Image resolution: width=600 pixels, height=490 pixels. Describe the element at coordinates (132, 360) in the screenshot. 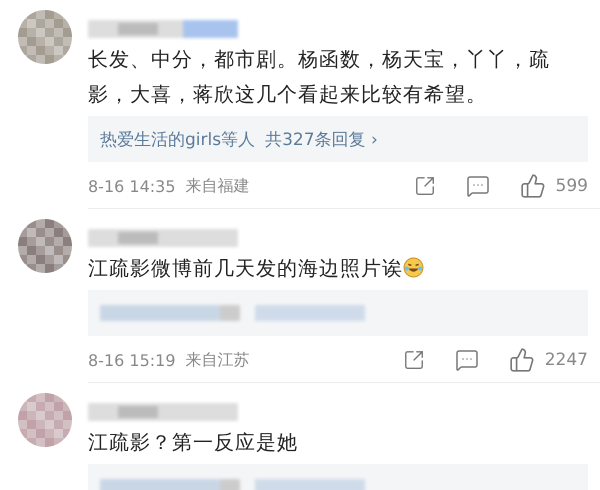

I see `post-time: 8-16 15:19` at that location.